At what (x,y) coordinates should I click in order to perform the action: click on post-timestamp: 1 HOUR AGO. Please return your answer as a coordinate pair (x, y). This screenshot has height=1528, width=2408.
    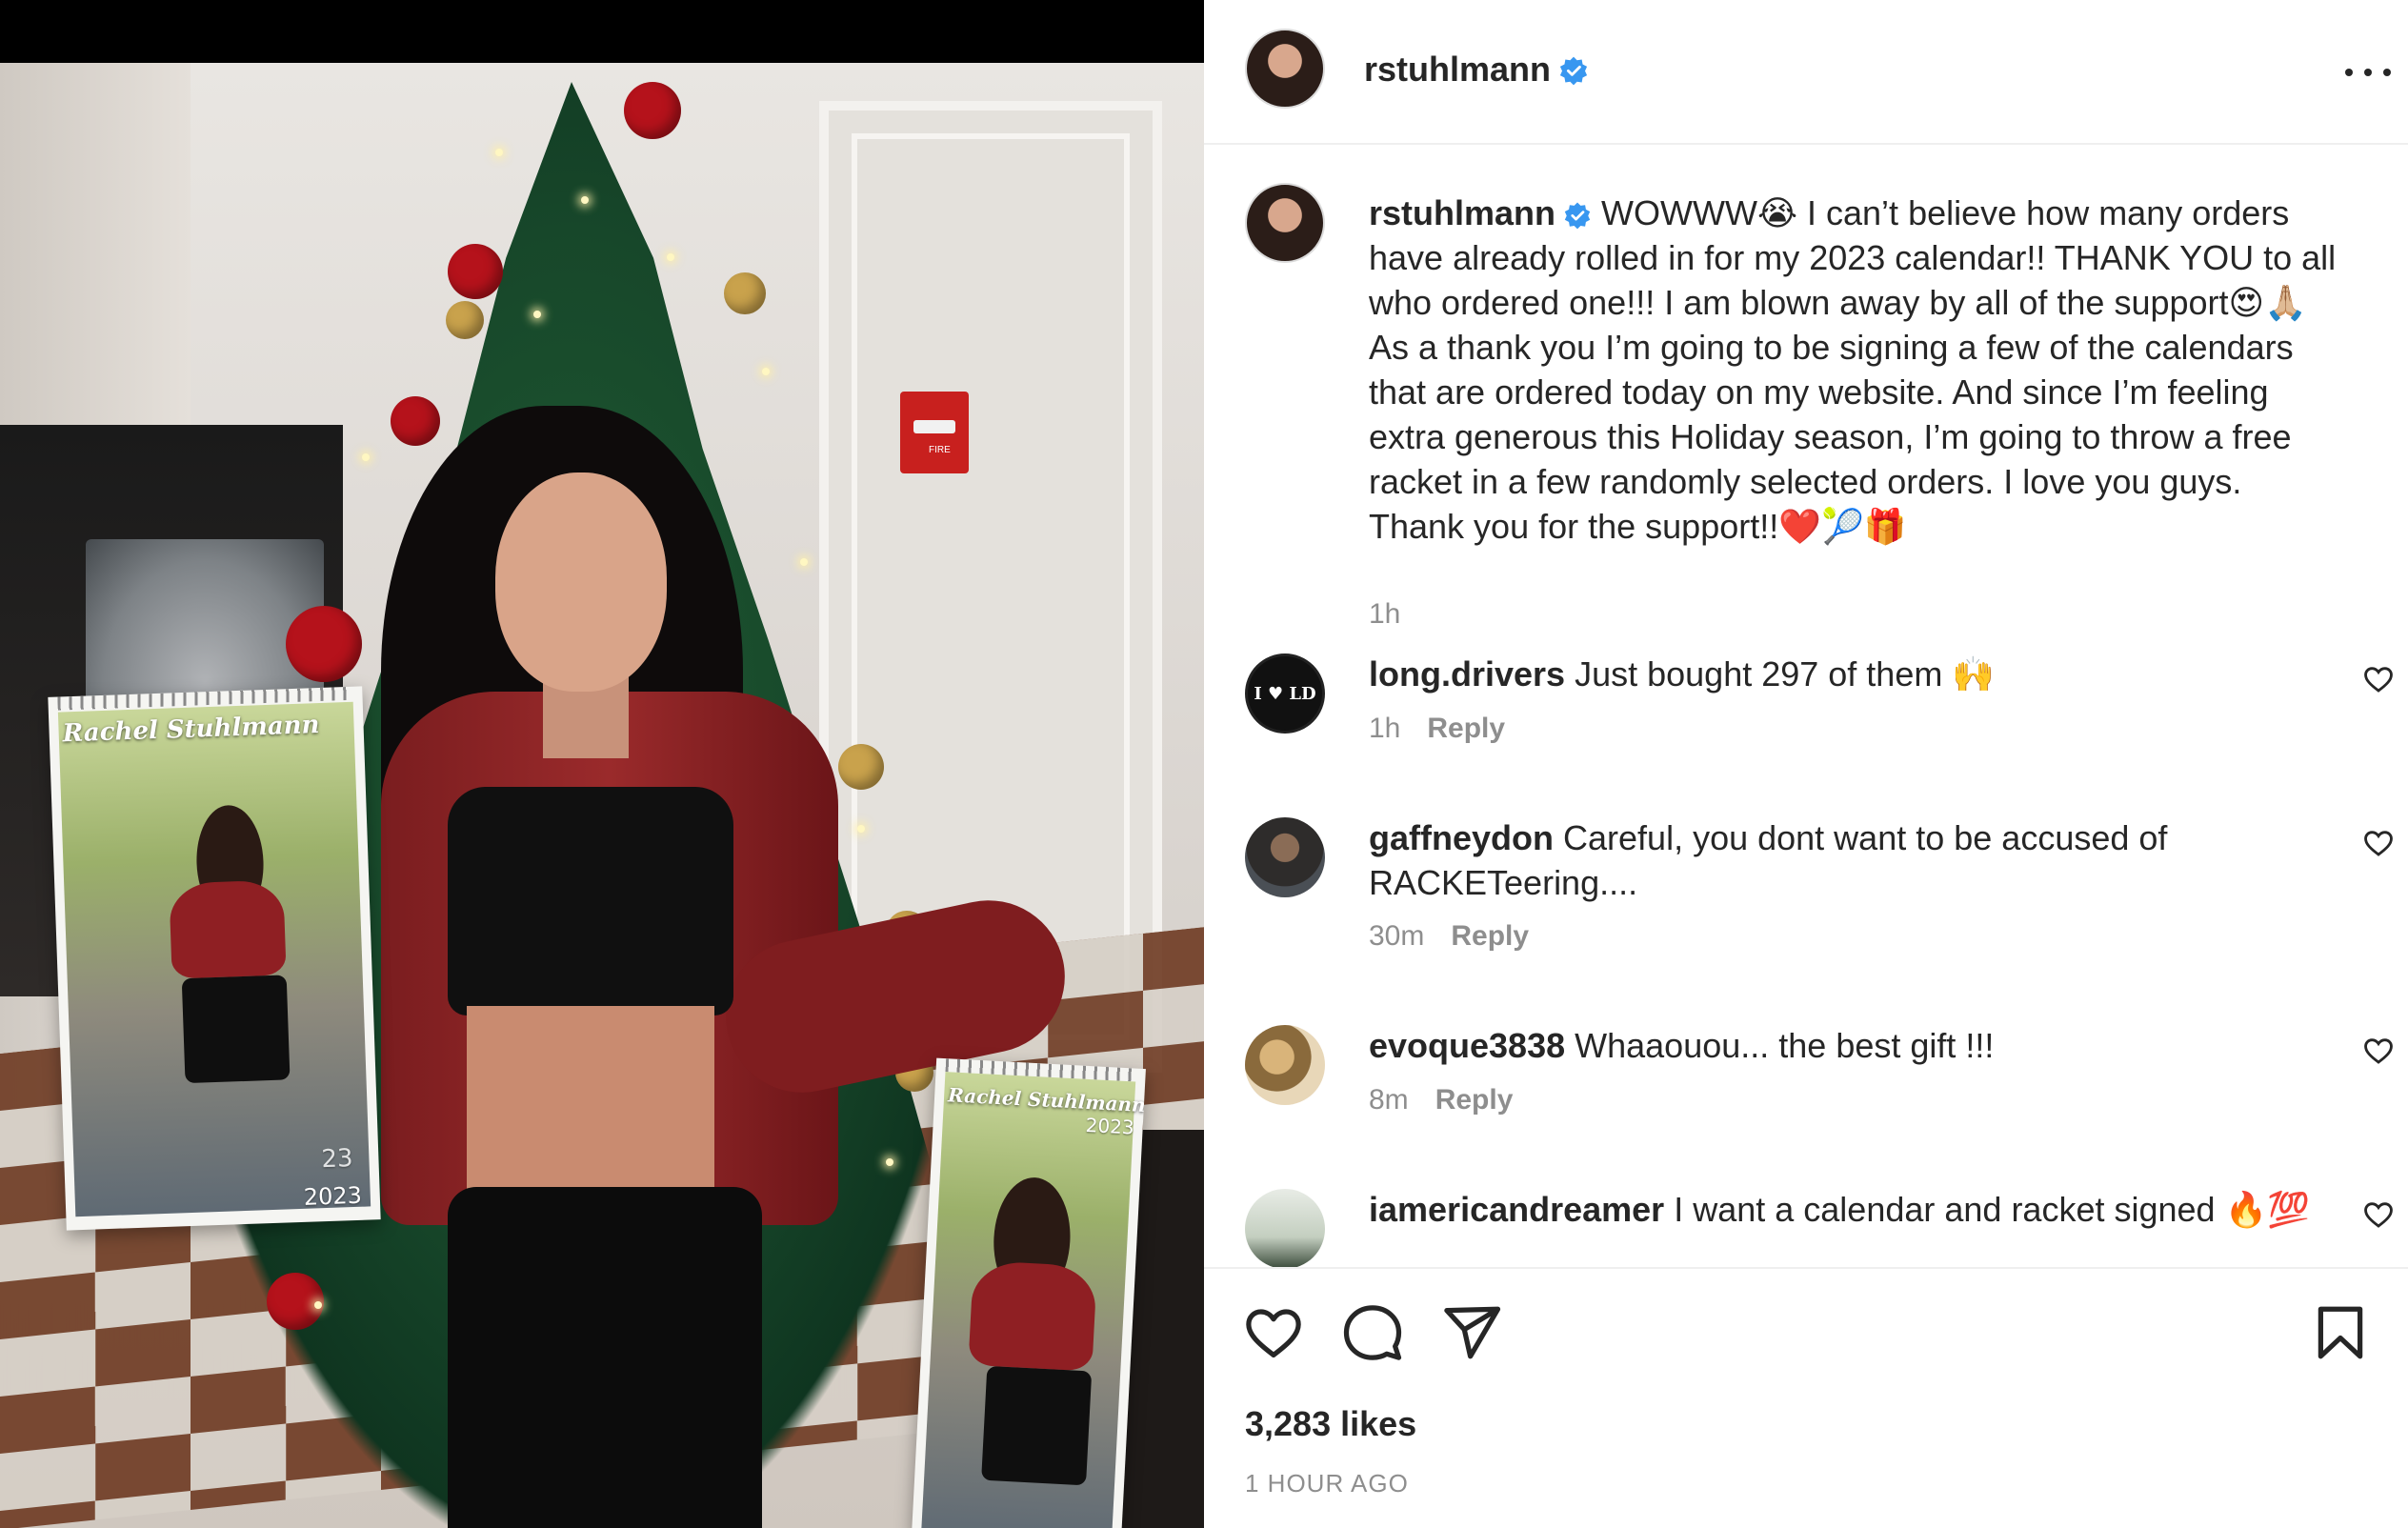
    Looking at the image, I should click on (1327, 1483).